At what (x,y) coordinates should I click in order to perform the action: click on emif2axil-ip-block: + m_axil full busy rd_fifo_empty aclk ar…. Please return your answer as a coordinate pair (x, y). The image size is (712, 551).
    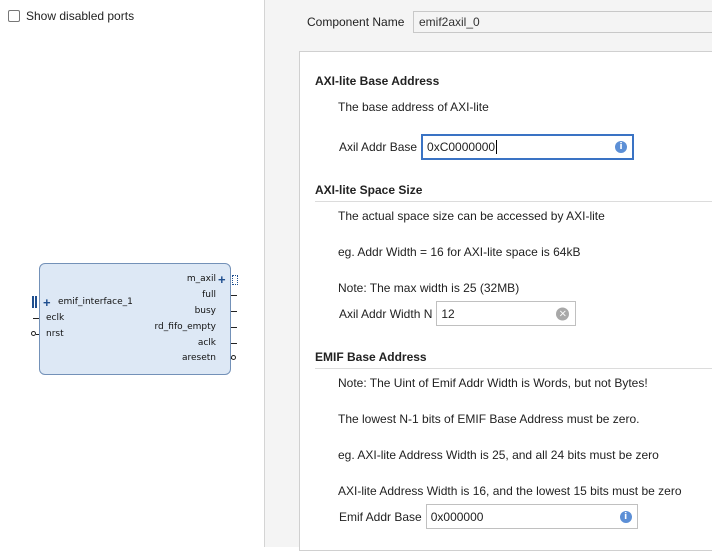
    Looking at the image, I should click on (135, 319).